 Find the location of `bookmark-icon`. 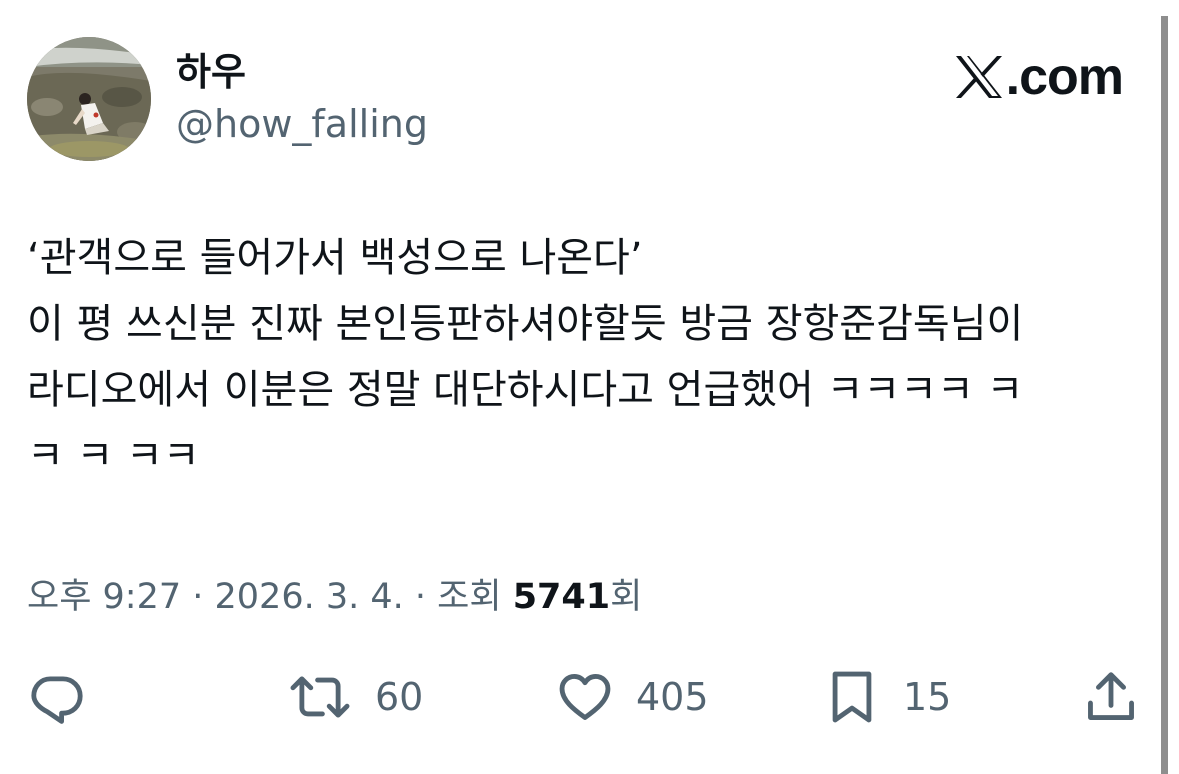

bookmark-icon is located at coordinates (852, 697).